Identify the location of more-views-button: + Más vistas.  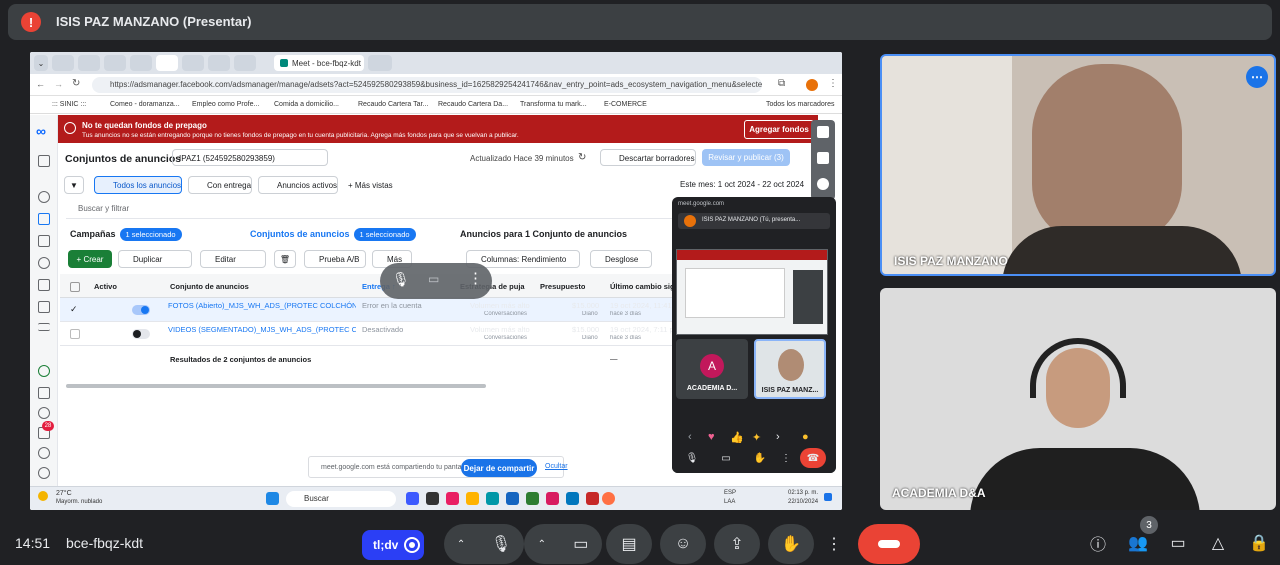
(373, 185).